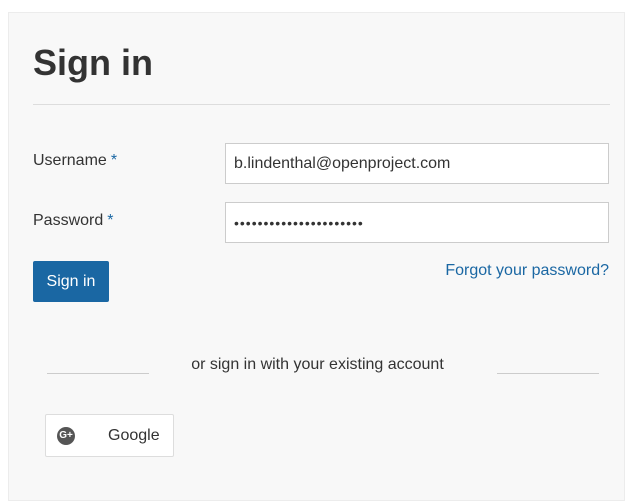  I want to click on title-divider, so click(321, 104).